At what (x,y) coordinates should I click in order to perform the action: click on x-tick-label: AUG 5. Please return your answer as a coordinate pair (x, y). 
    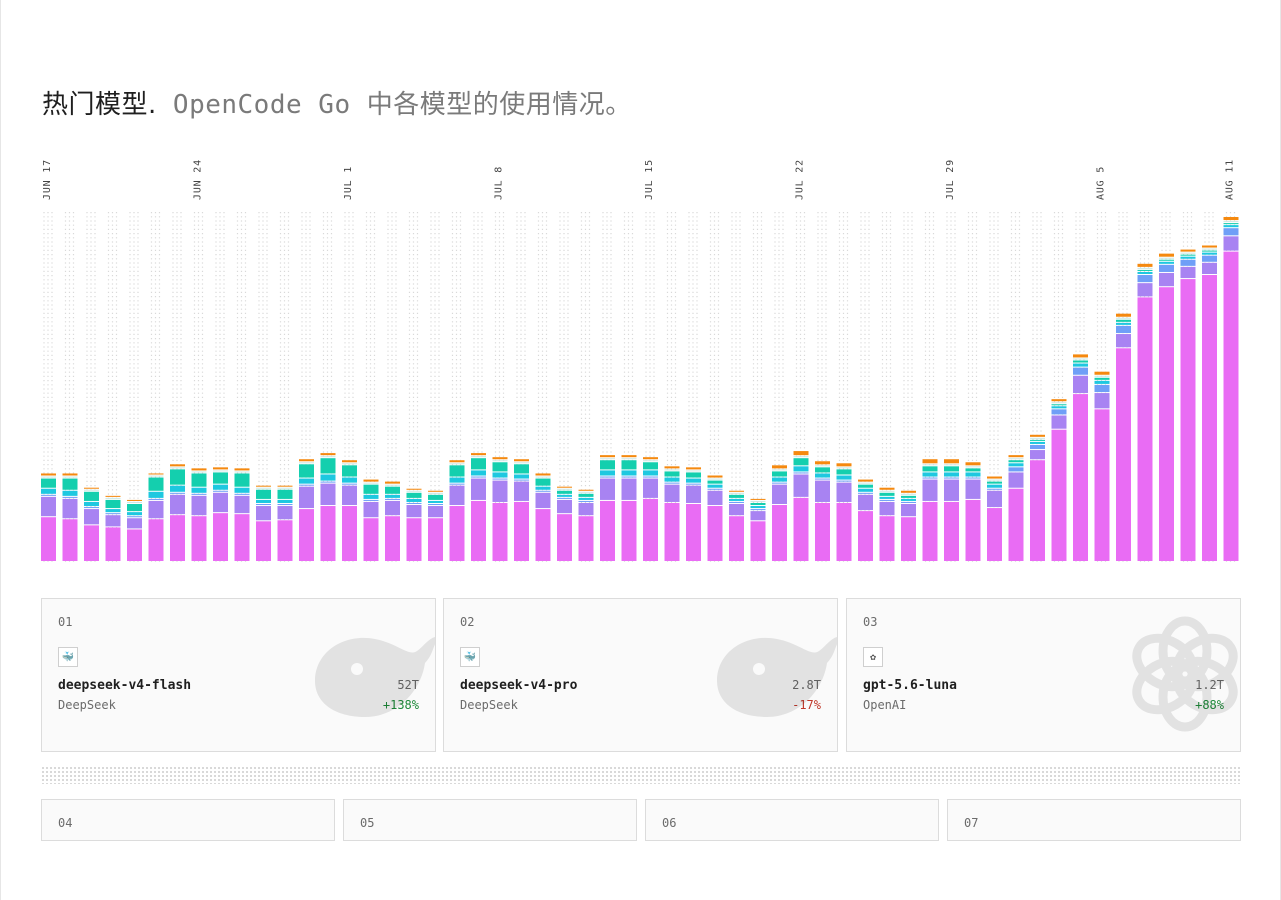
    Looking at the image, I should click on (1101, 183).